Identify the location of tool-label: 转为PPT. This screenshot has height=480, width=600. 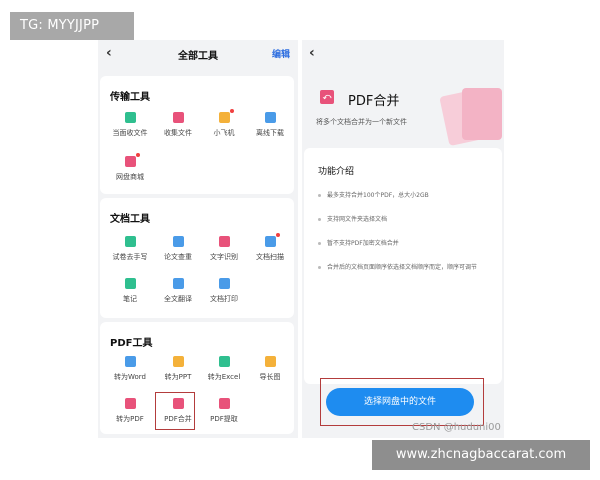
(178, 377).